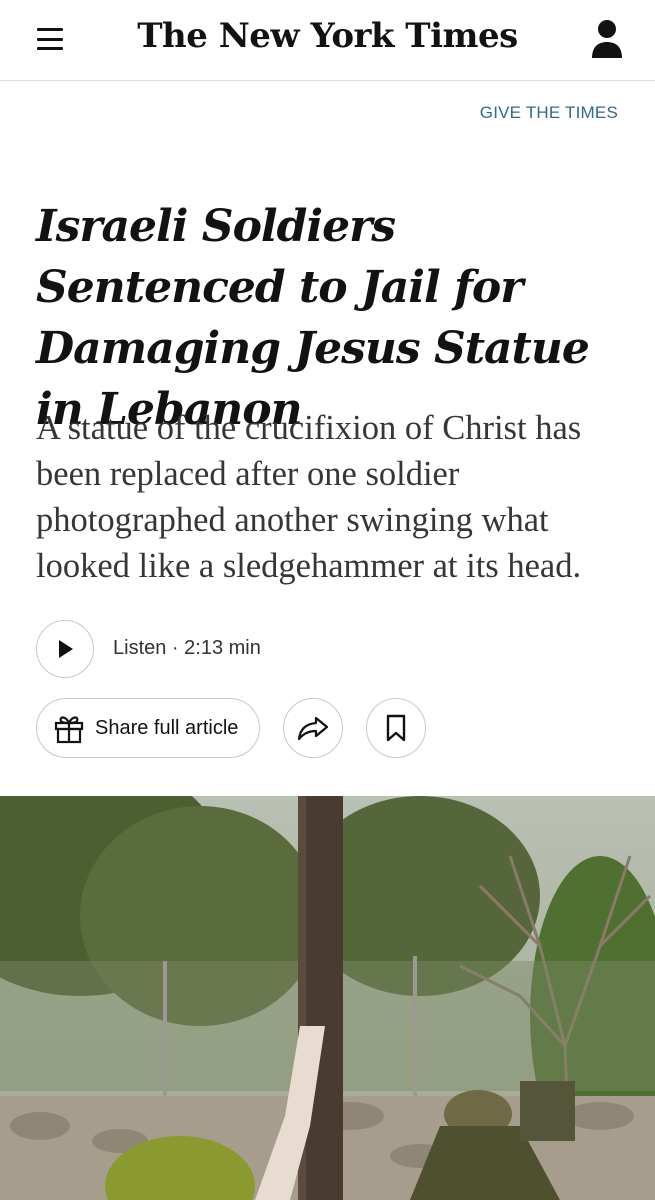 The height and width of the screenshot is (1200, 655). Describe the element at coordinates (167, 727) in the screenshot. I see `share-button-label: Share full article` at that location.